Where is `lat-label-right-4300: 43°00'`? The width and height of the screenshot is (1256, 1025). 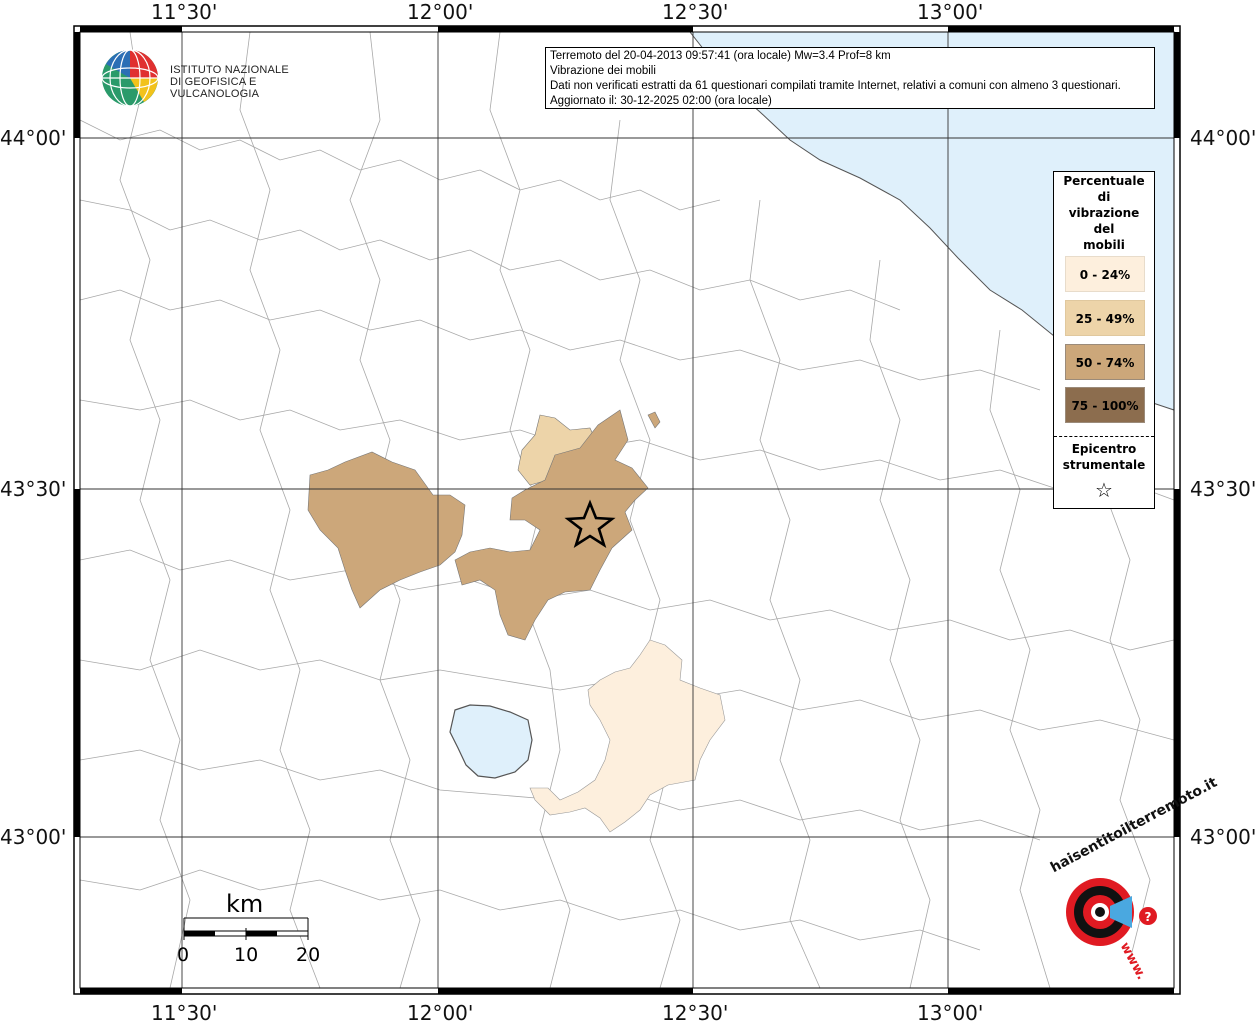 lat-label-right-4300: 43°00' is located at coordinates (1223, 837).